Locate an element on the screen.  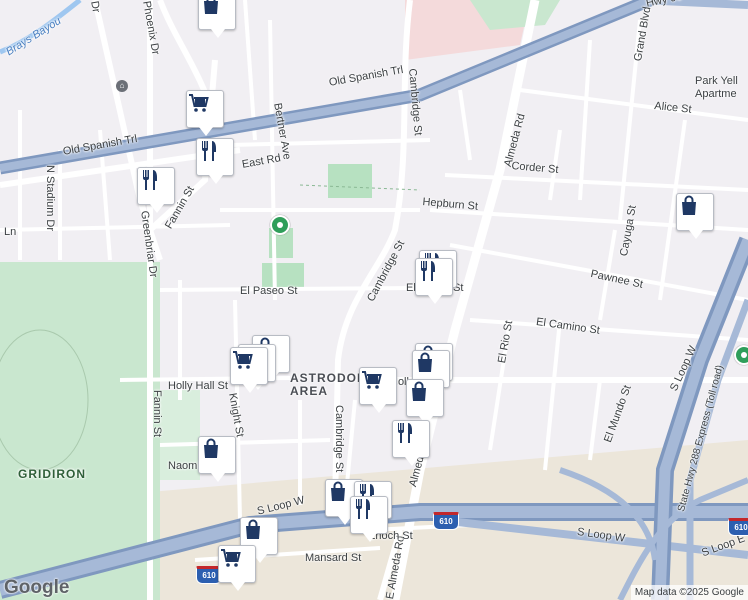
street-label-holly-hall-st: Holly Hall St is located at coordinates (198, 386).